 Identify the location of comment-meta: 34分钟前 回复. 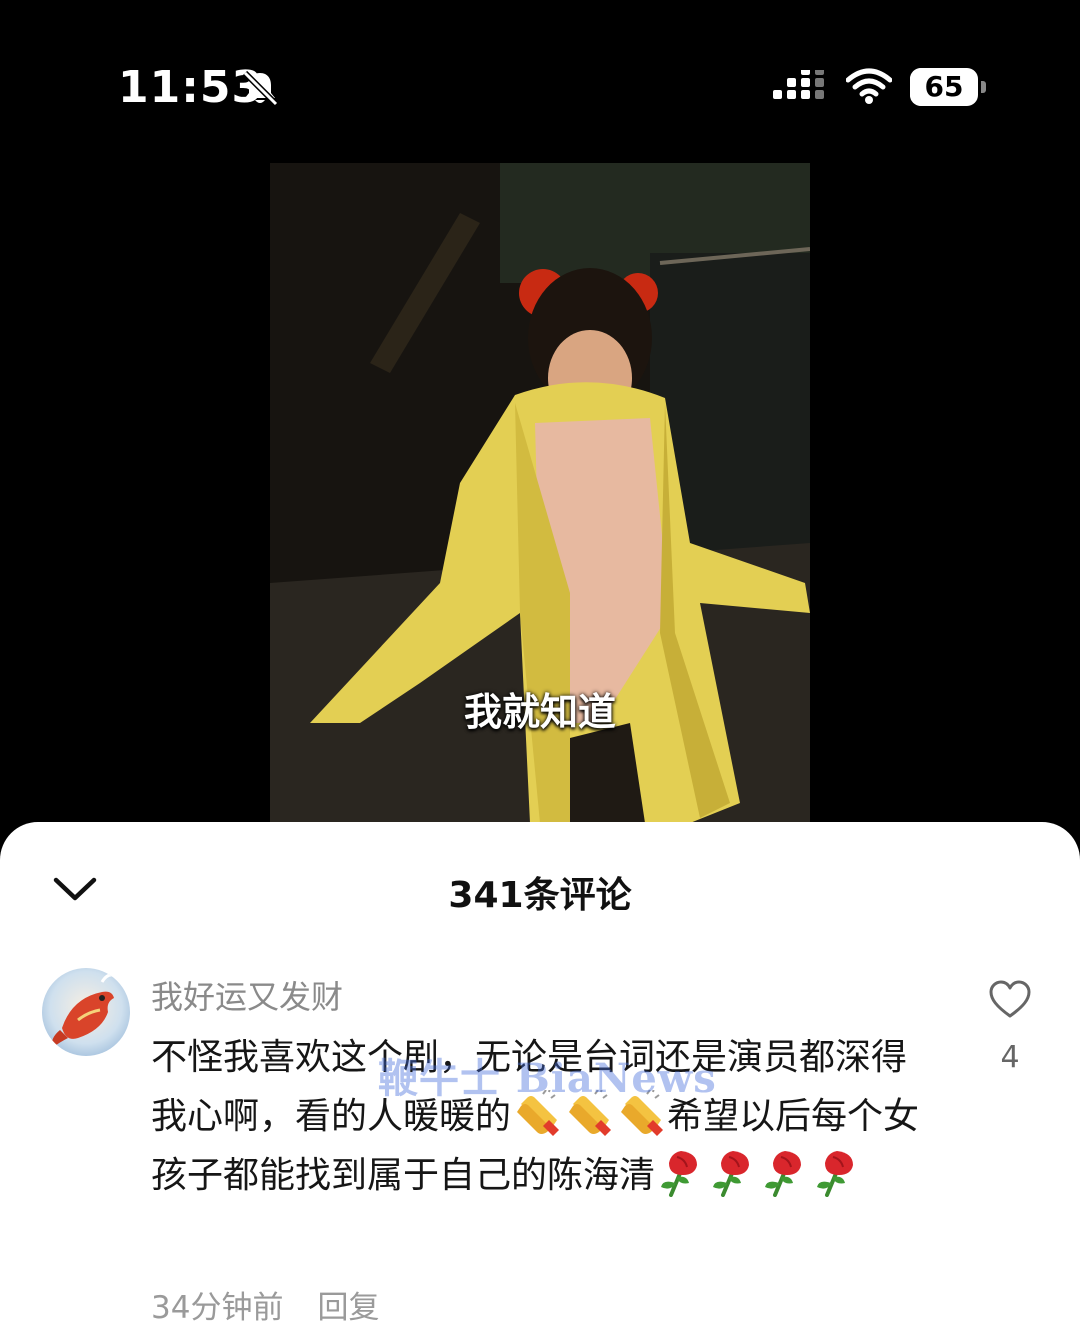
(265, 1304).